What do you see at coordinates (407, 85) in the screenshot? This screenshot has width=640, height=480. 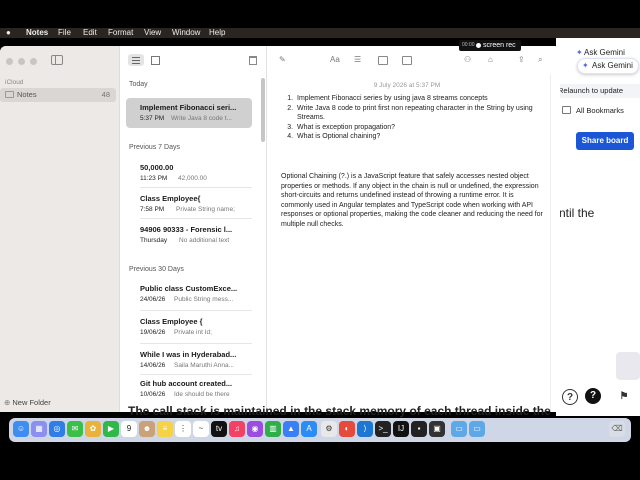 I see `note-date-header: 9 July 2026 at 5:37 PM` at bounding box center [407, 85].